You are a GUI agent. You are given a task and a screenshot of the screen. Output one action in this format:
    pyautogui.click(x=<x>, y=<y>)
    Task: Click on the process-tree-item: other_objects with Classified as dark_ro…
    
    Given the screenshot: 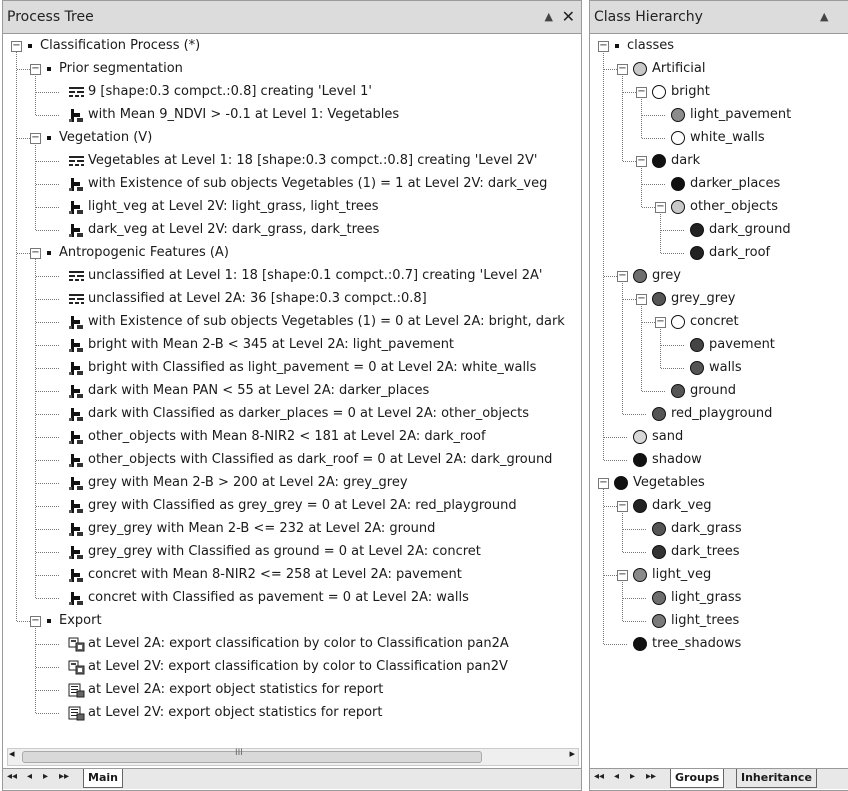 What is the action you would take?
    pyautogui.click(x=292, y=460)
    